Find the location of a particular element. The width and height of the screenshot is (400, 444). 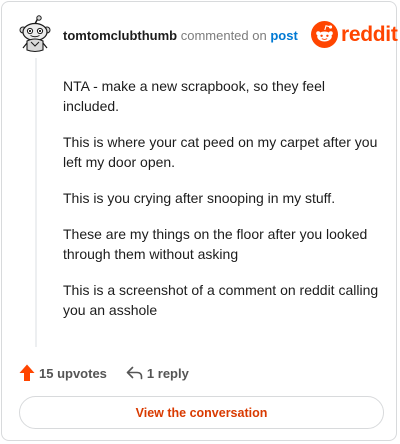

reply-button: 1 reply is located at coordinates (157, 373).